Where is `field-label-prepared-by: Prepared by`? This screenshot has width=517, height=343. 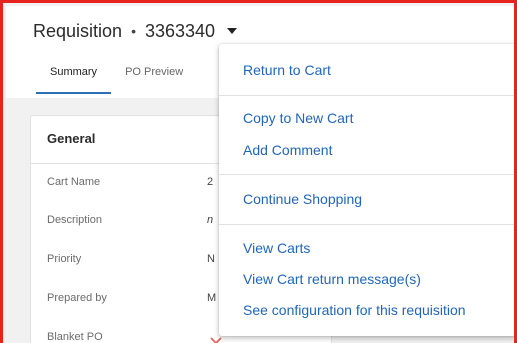
field-label-prepared-by: Prepared by is located at coordinates (77, 298).